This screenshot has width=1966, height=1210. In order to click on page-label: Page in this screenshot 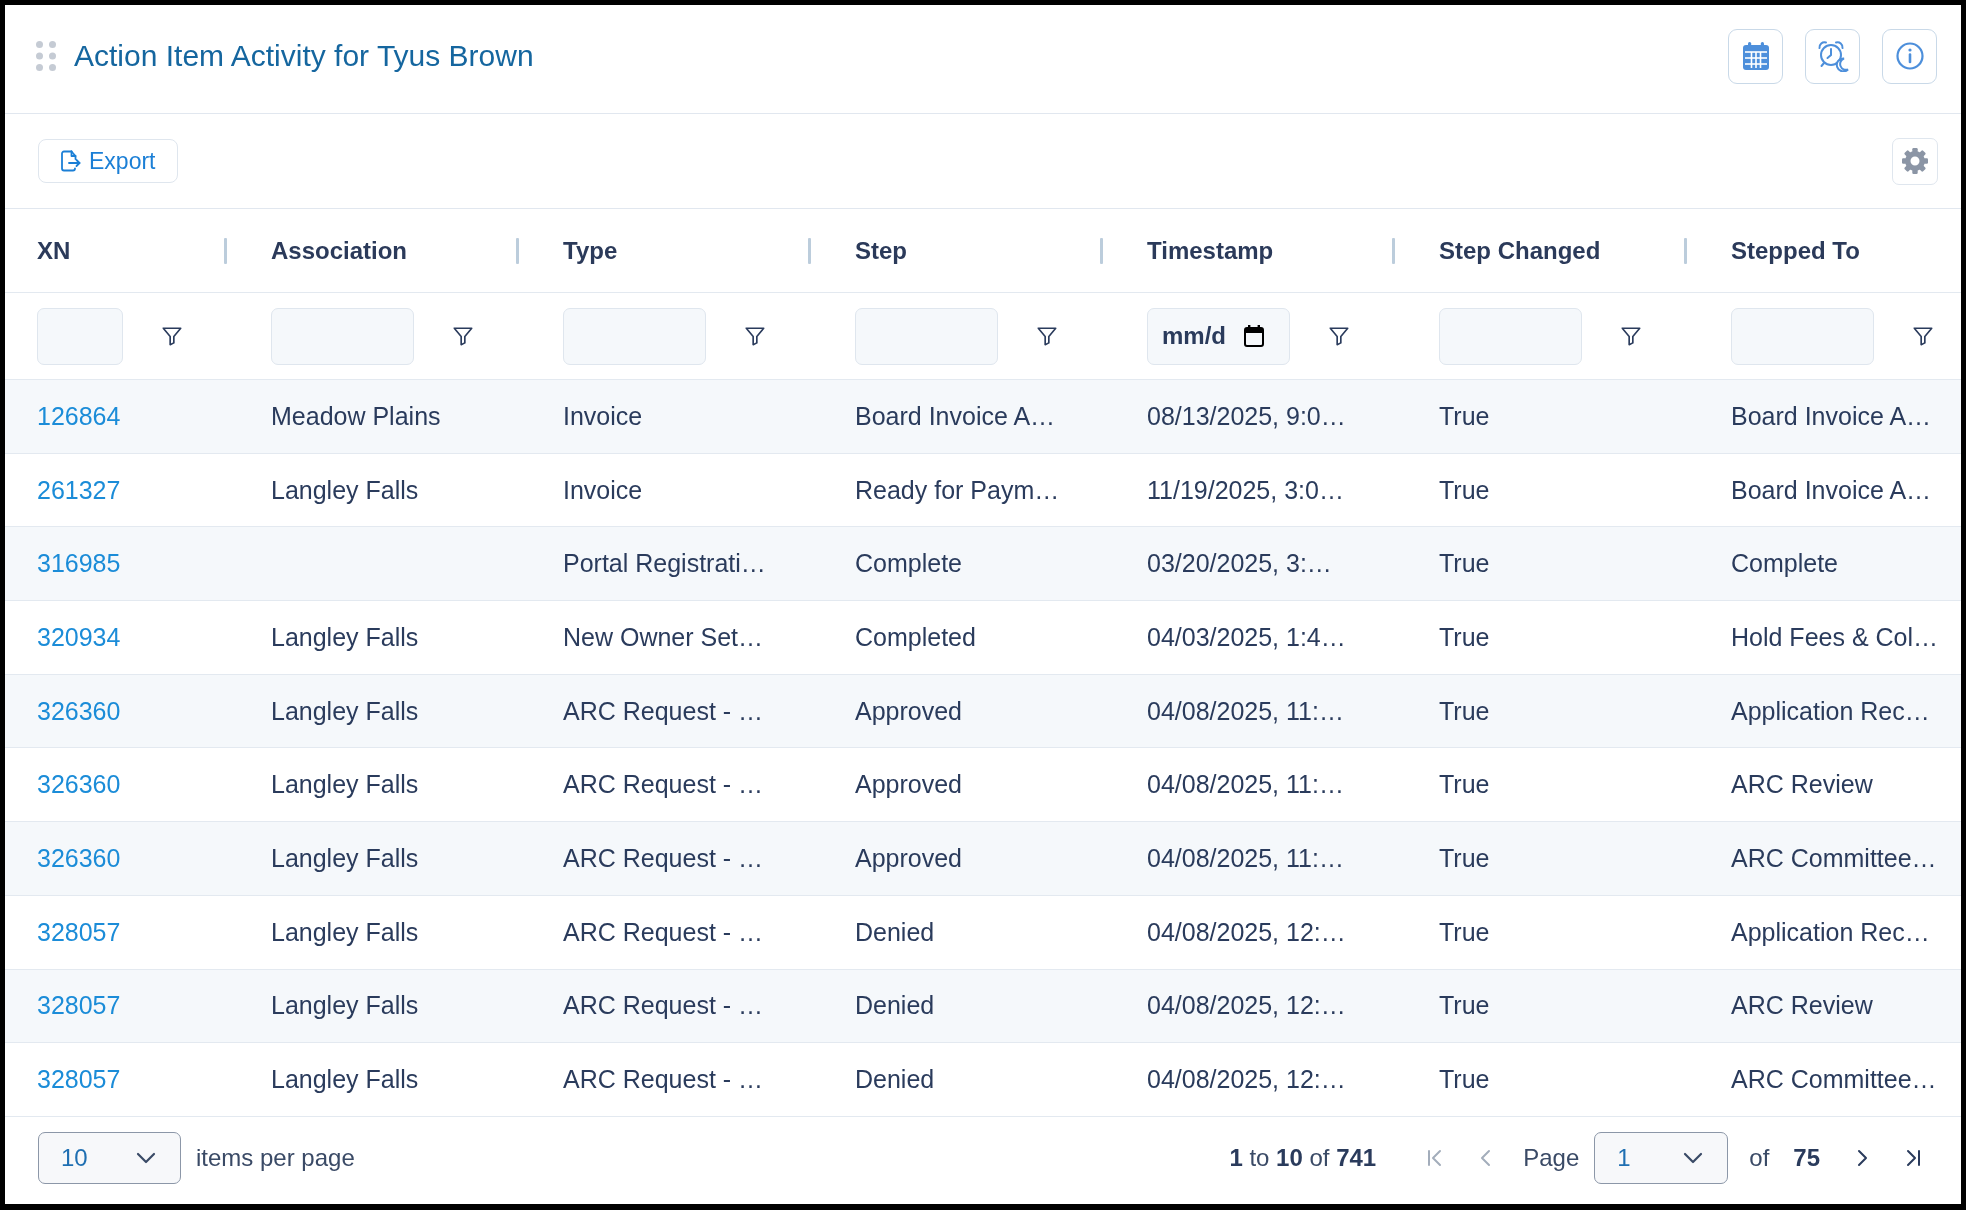, I will do `click(1551, 1158)`.